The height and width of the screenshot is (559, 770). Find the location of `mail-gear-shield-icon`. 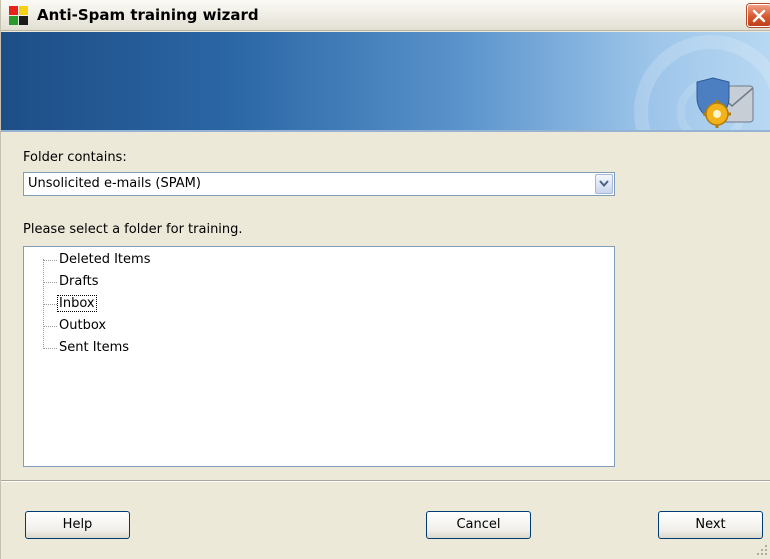

mail-gear-shield-icon is located at coordinates (725, 102).